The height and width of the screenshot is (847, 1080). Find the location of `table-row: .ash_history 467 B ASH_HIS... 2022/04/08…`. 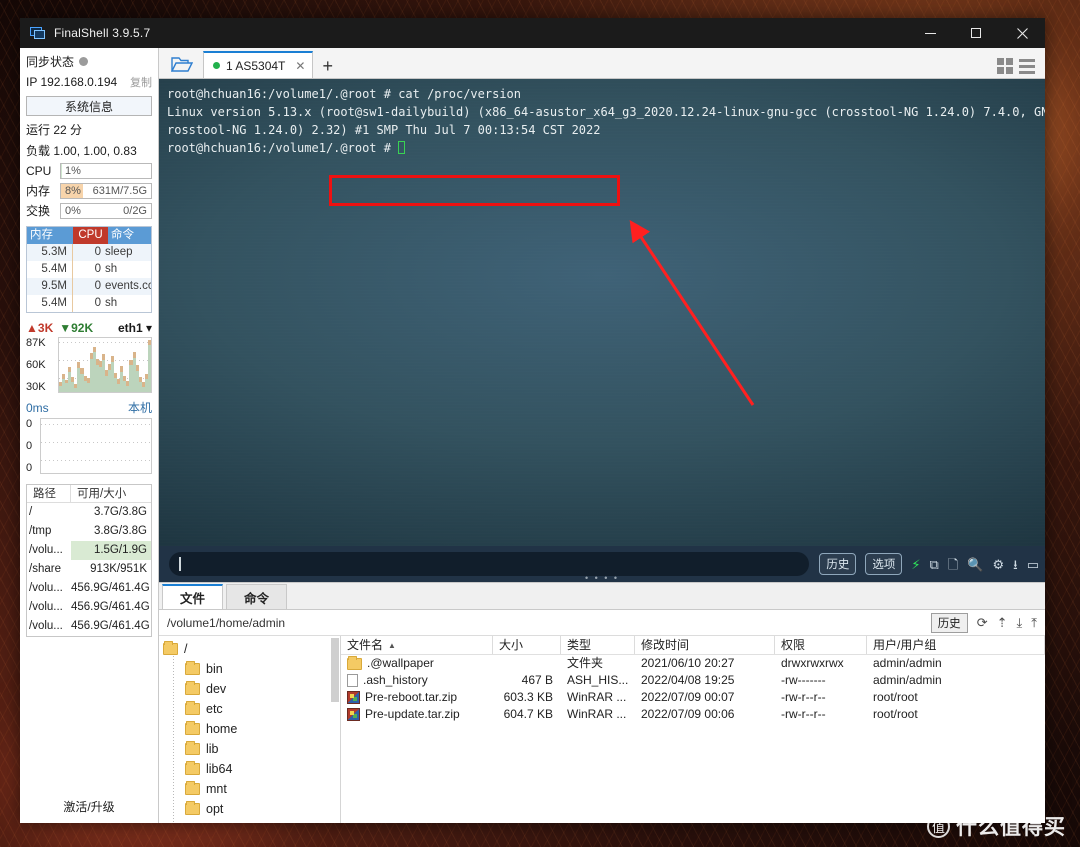

table-row: .ash_history 467 B ASH_HIS... 2022/04/08… is located at coordinates (693, 680).